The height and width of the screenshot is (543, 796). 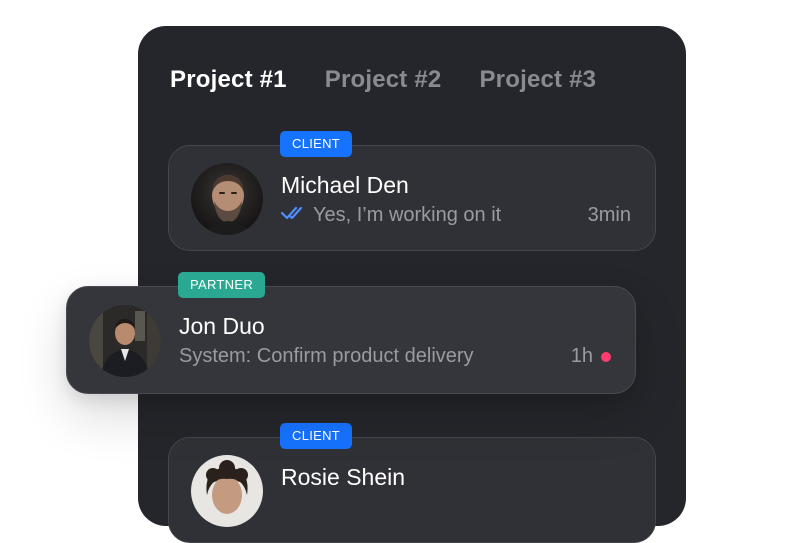 I want to click on last-message: System: Confirm product delivery, so click(x=326, y=356).